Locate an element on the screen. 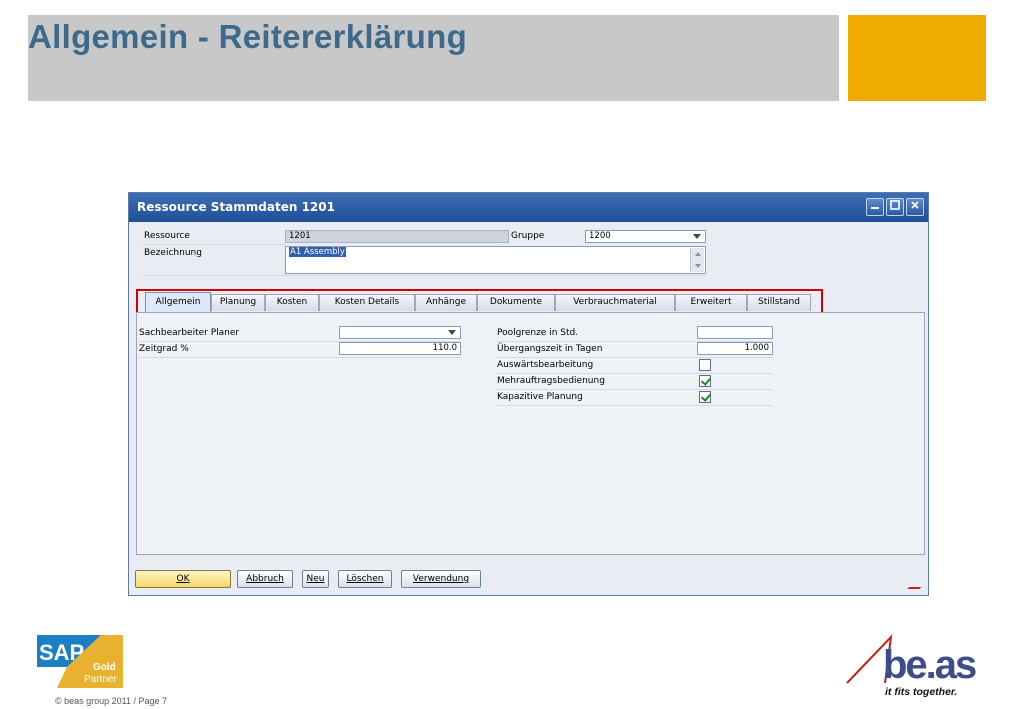 The height and width of the screenshot is (709, 1024). zeitgrad-field: 110.0 is located at coordinates (400, 348).